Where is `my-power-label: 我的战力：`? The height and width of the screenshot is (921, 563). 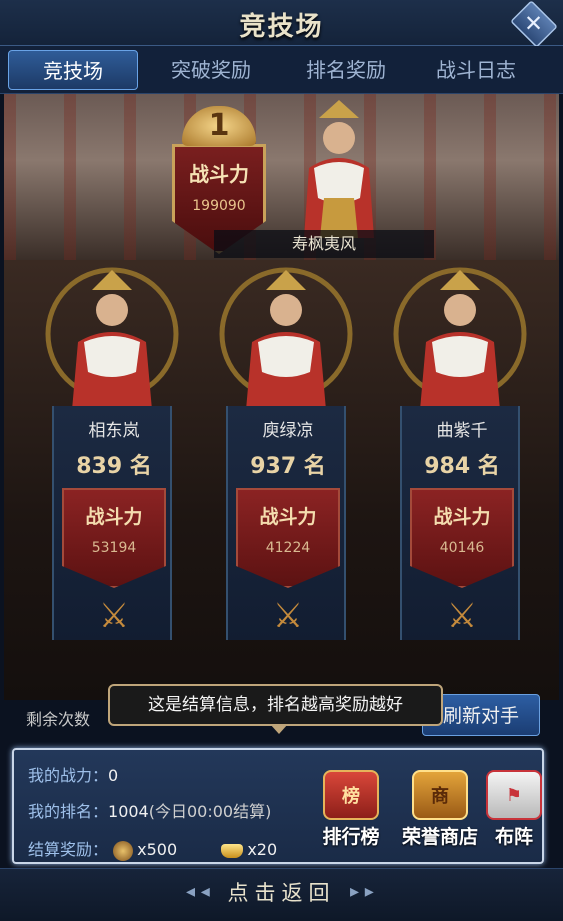 my-power-label: 我的战力： is located at coordinates (68, 775).